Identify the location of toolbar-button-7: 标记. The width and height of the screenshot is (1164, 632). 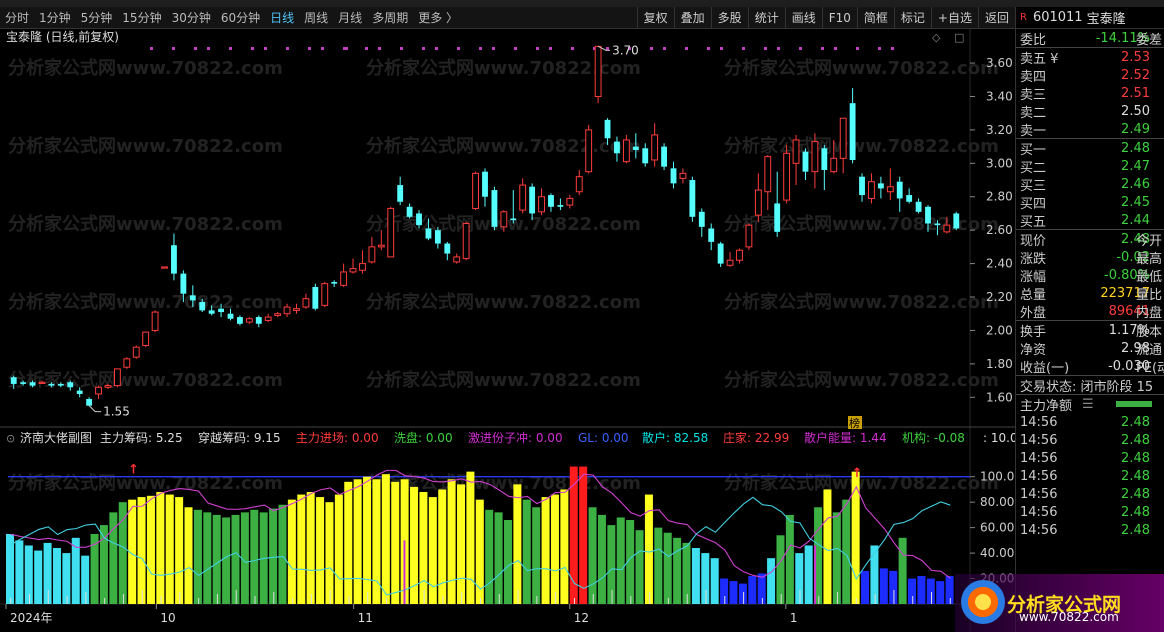
(912, 17).